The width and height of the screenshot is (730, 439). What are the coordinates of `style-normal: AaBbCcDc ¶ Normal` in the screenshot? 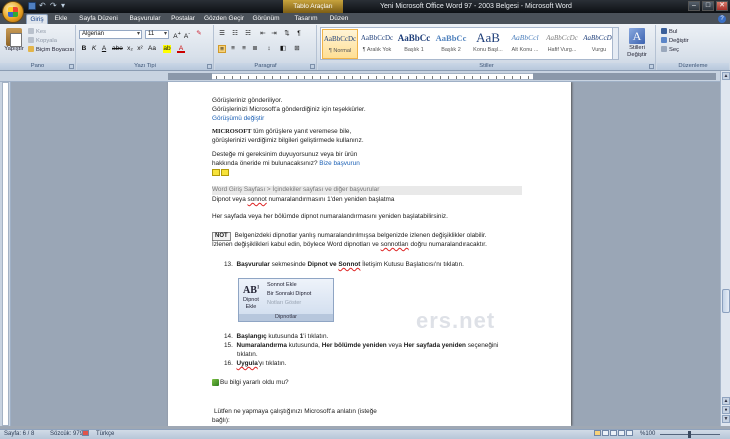 It's located at (340, 44).